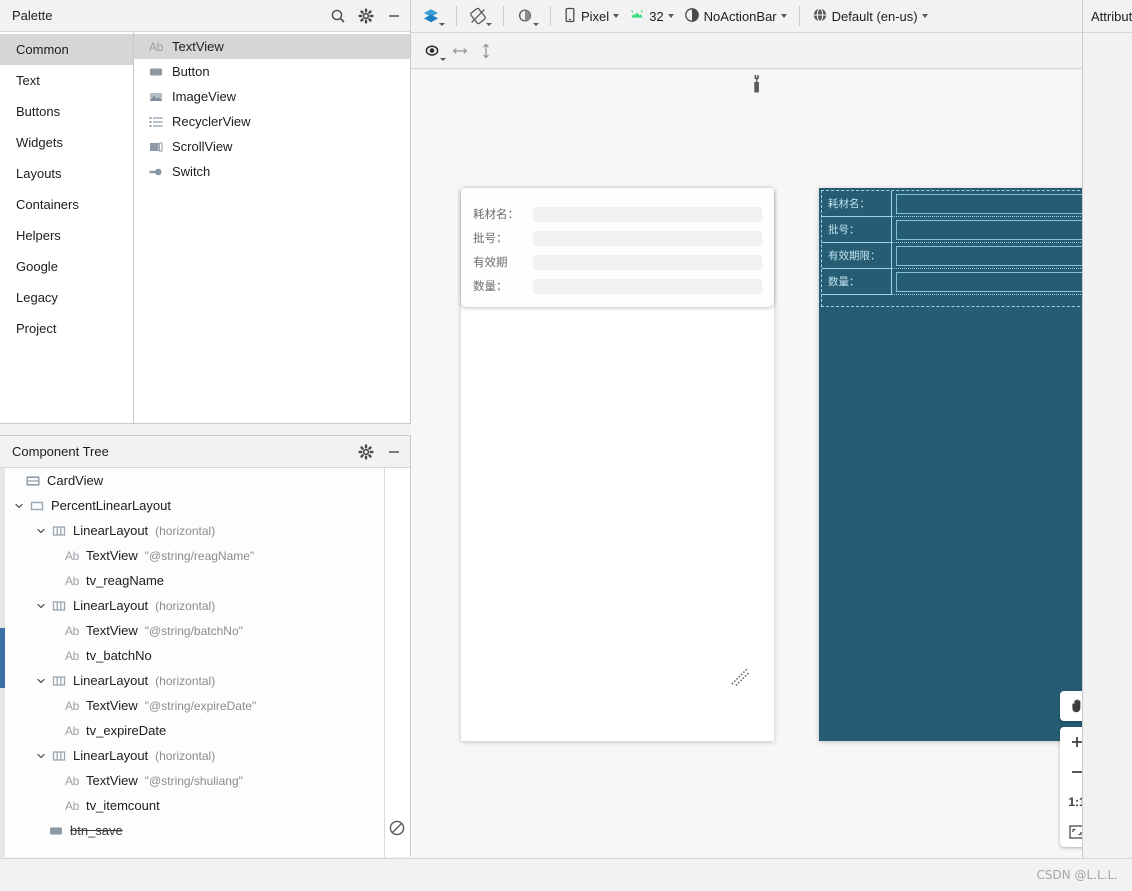 The height and width of the screenshot is (891, 1132). What do you see at coordinates (66, 235) in the screenshot?
I see `palette-category-helpers: Helpers` at bounding box center [66, 235].